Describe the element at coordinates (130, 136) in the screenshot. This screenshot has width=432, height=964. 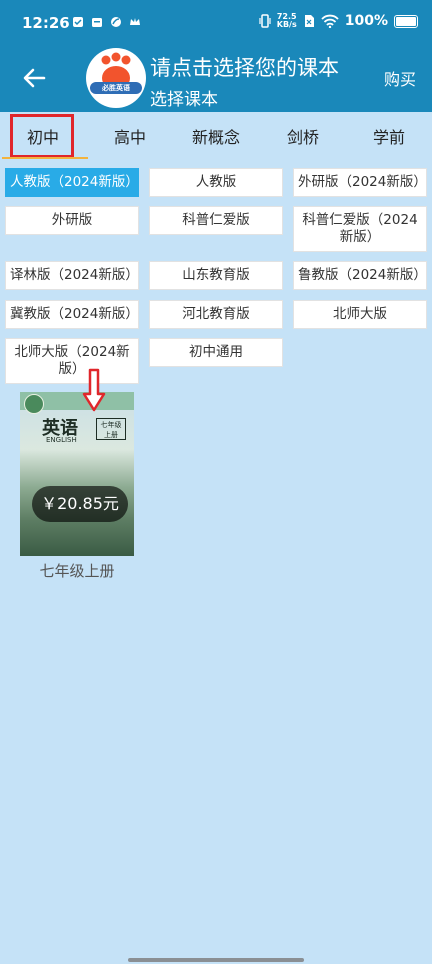
I see `tab-senior-high: 高中` at that location.